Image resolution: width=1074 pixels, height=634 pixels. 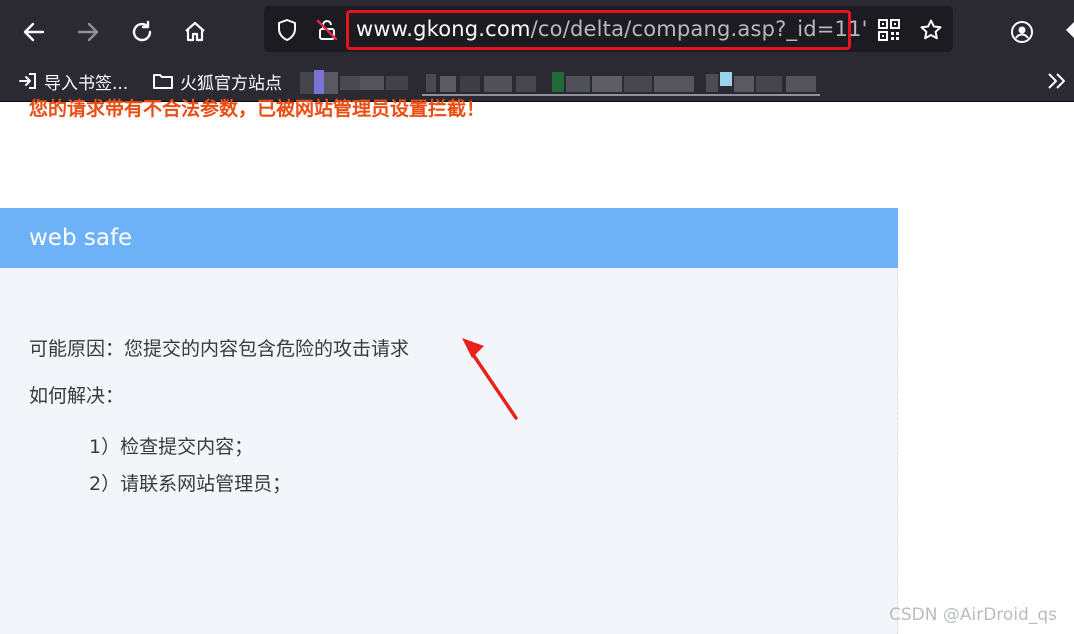 What do you see at coordinates (699, 29) in the screenshot?
I see `url-path: /co/delta/compang.asp?_id=11'` at bounding box center [699, 29].